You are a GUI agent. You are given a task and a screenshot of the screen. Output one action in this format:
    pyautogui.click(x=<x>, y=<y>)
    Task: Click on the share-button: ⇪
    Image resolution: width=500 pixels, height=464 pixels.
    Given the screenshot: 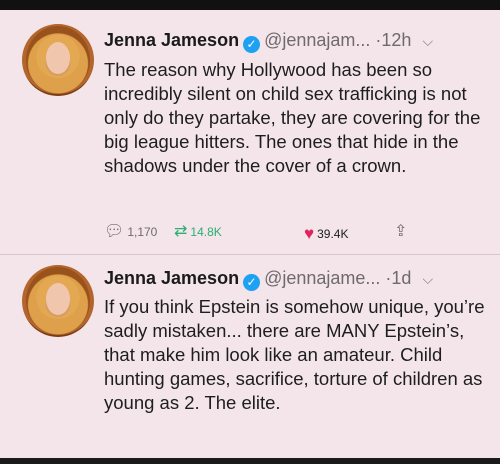 What is the action you would take?
    pyautogui.click(x=400, y=232)
    